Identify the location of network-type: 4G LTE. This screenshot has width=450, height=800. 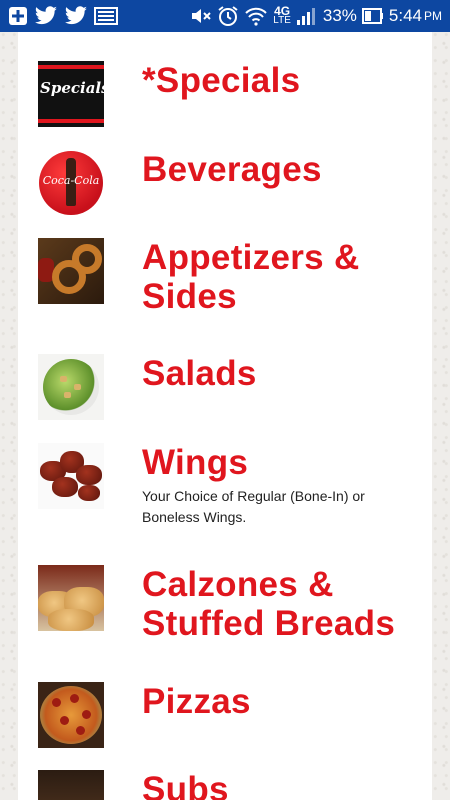
(282, 15).